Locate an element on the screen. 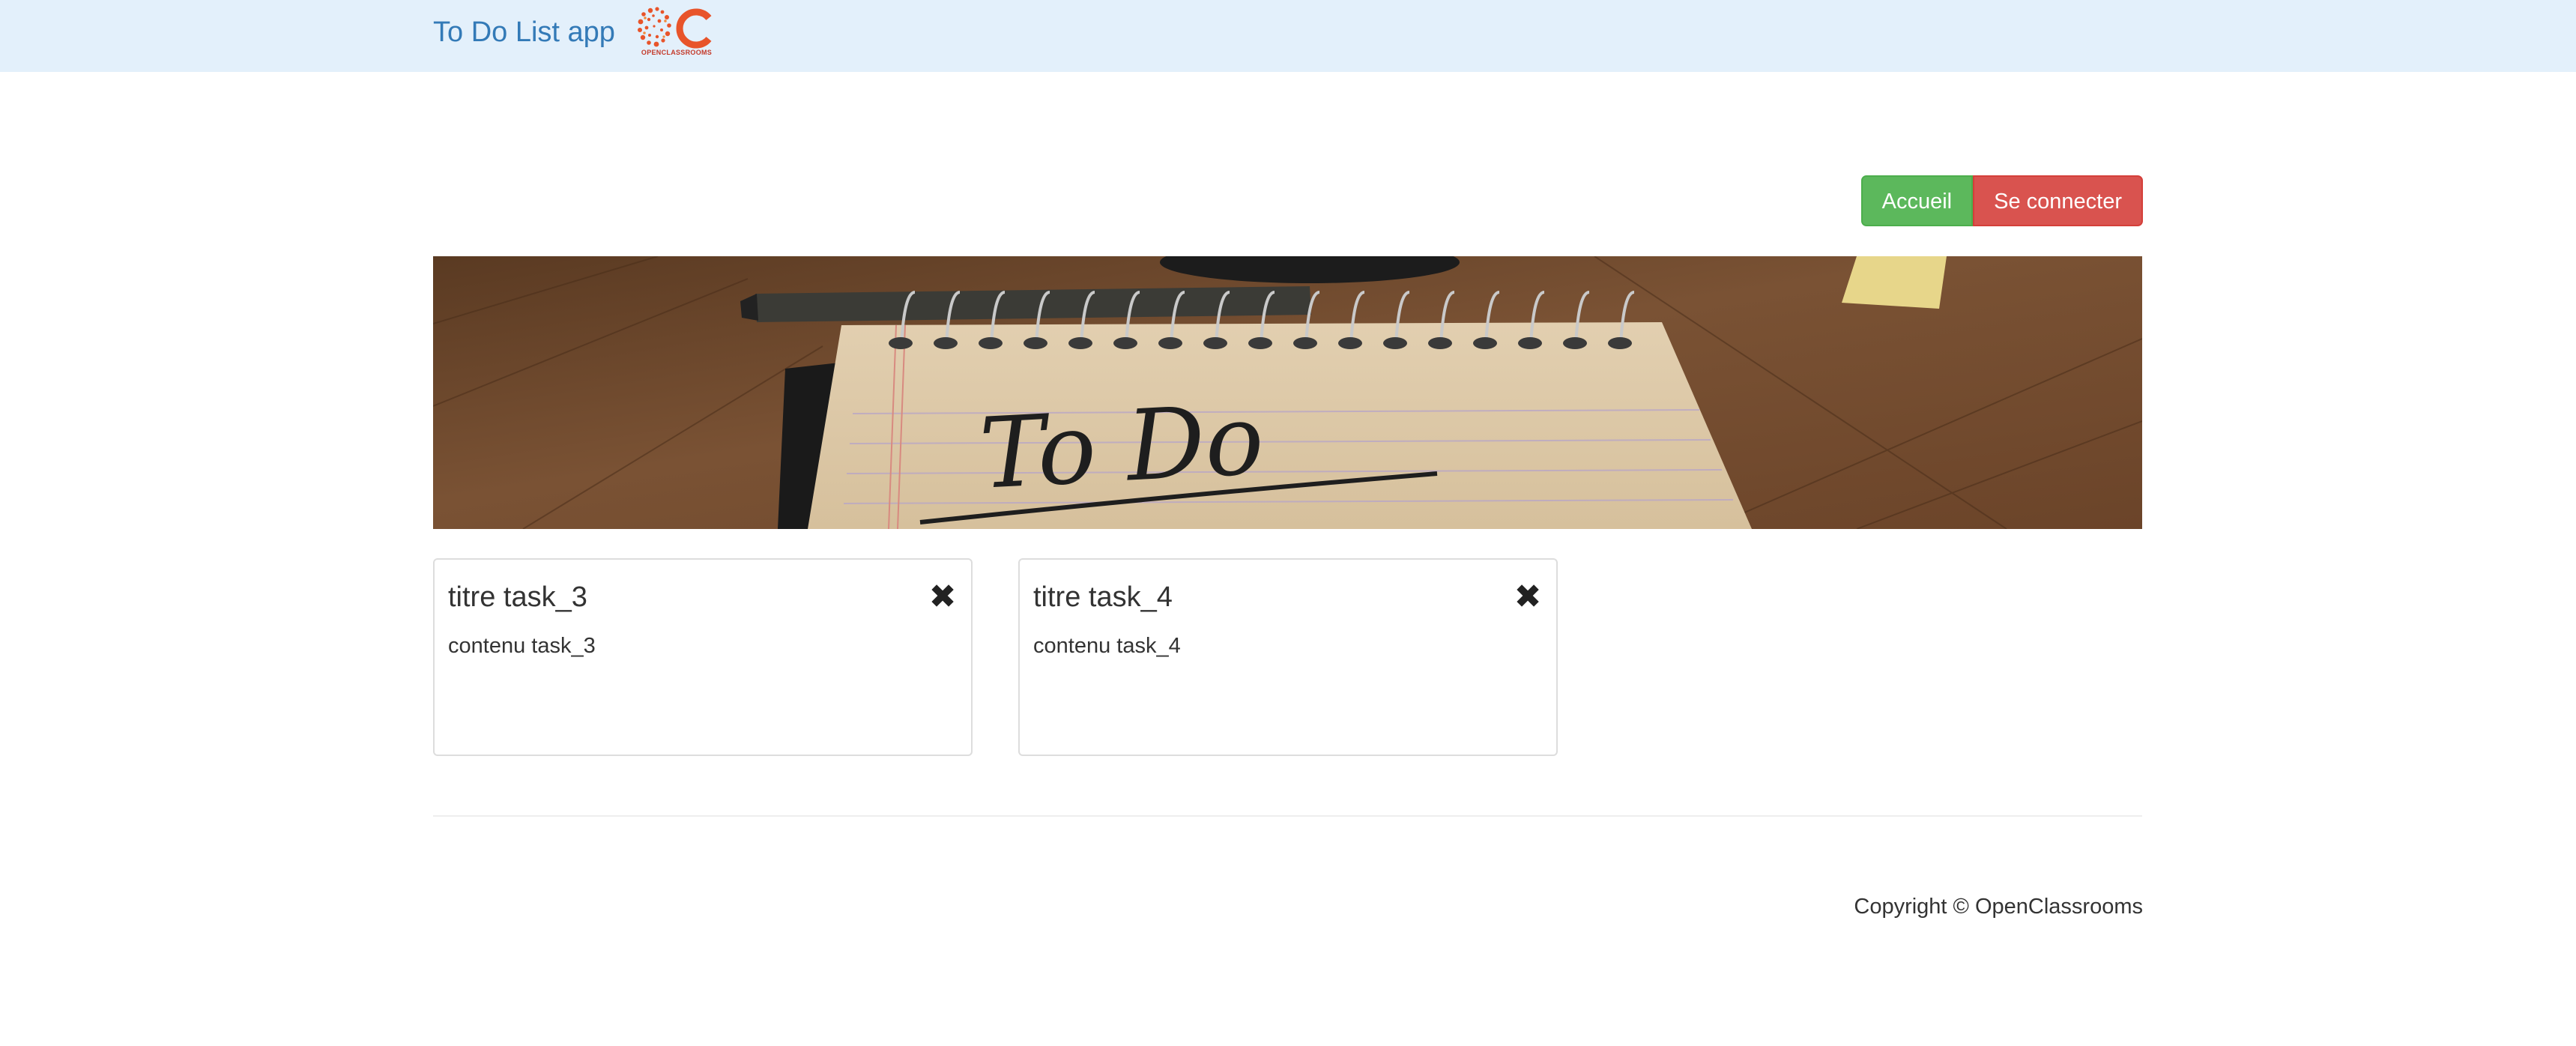 The width and height of the screenshot is (2576, 1046). task-content: contenu task_4 is located at coordinates (1107, 646).